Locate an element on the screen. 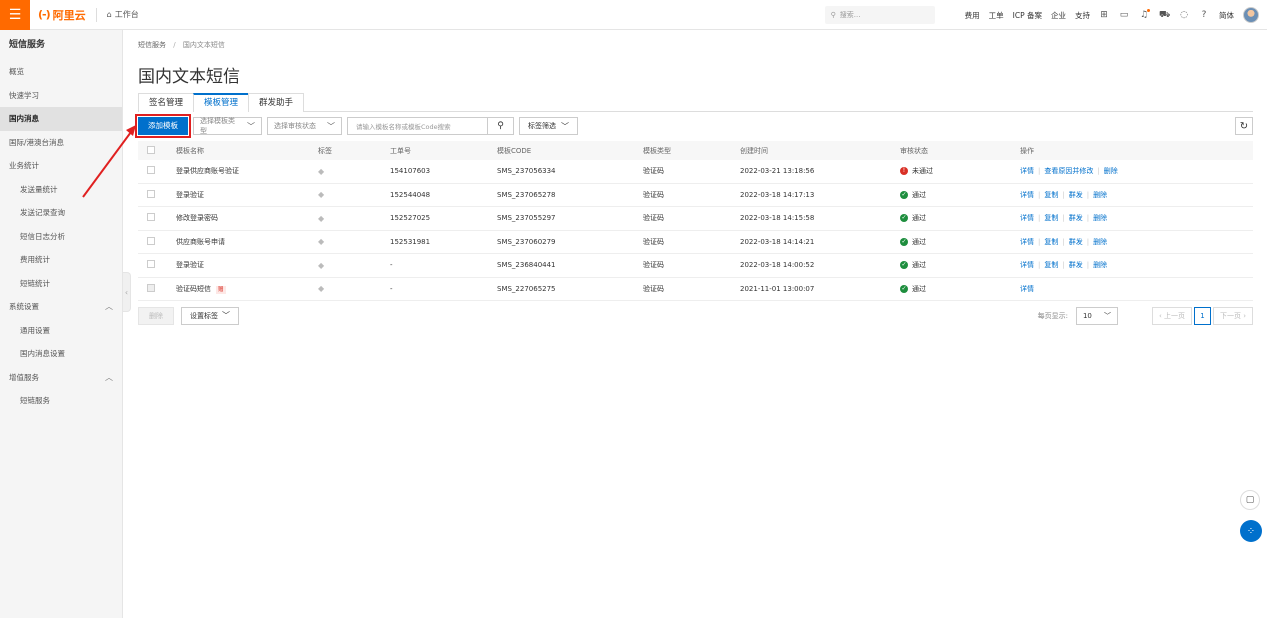 Image resolution: width=1267 pixels, height=618 pixels. sidebar-item-general-settings: 通用设置 is located at coordinates (61, 331).